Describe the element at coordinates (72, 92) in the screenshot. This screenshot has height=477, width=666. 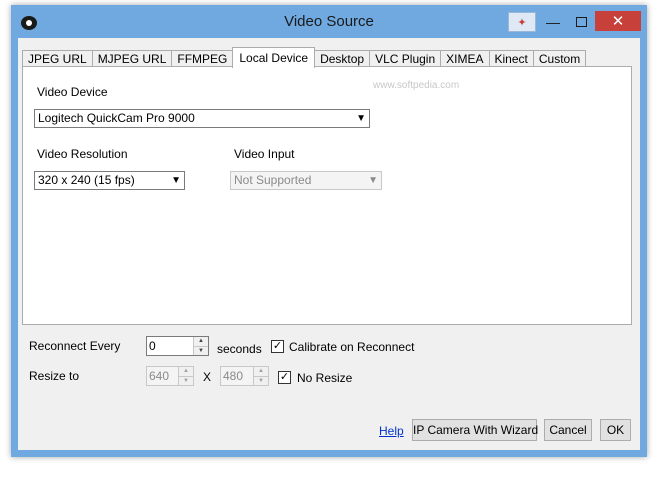
I see `video-device-label: Video Device` at that location.